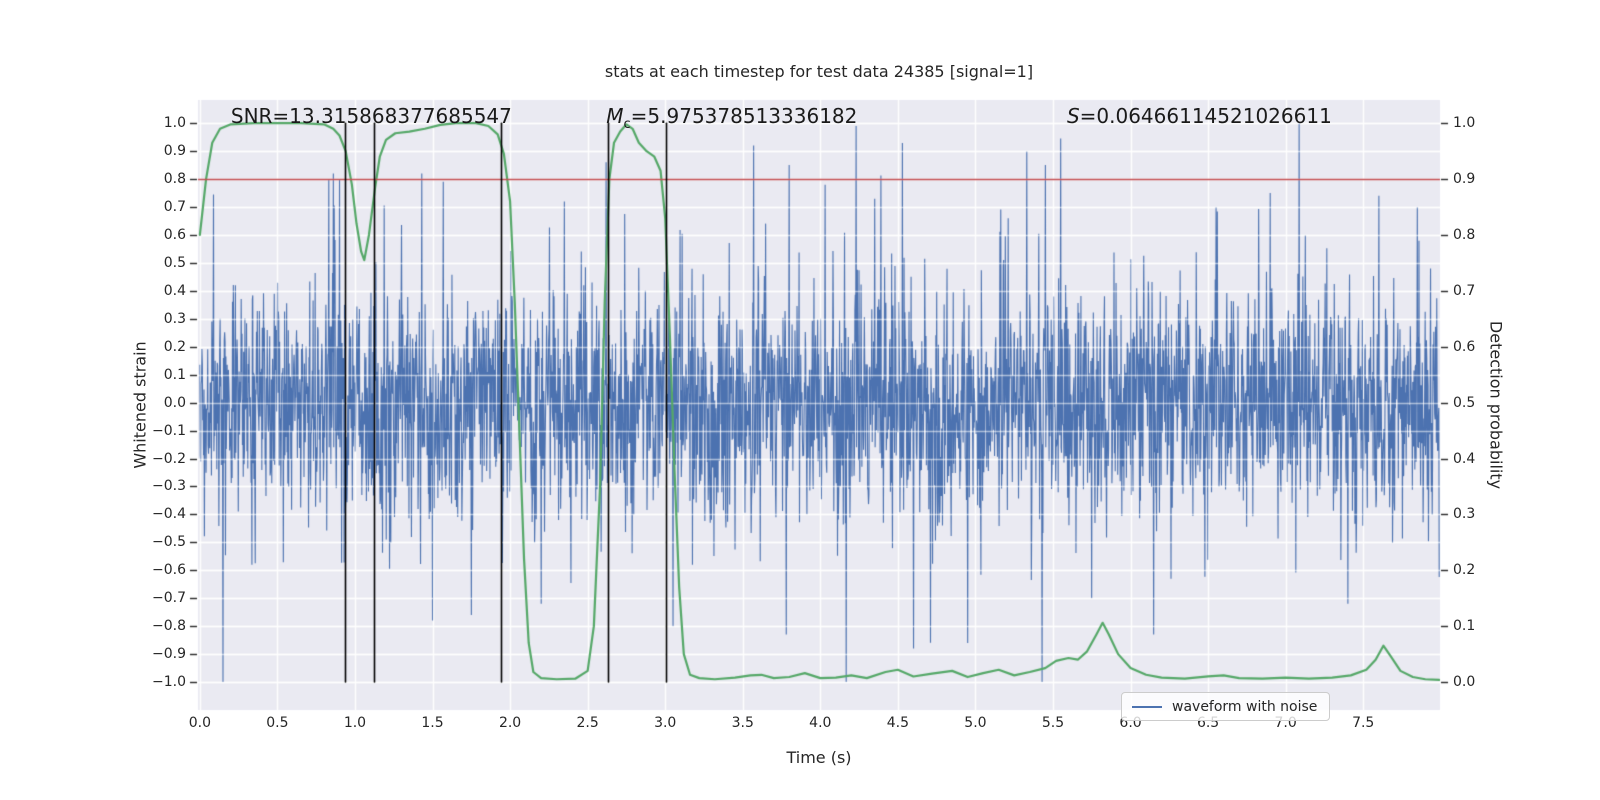  Describe the element at coordinates (975, 723) in the screenshot. I see `x-tick-label: 5.0` at that location.